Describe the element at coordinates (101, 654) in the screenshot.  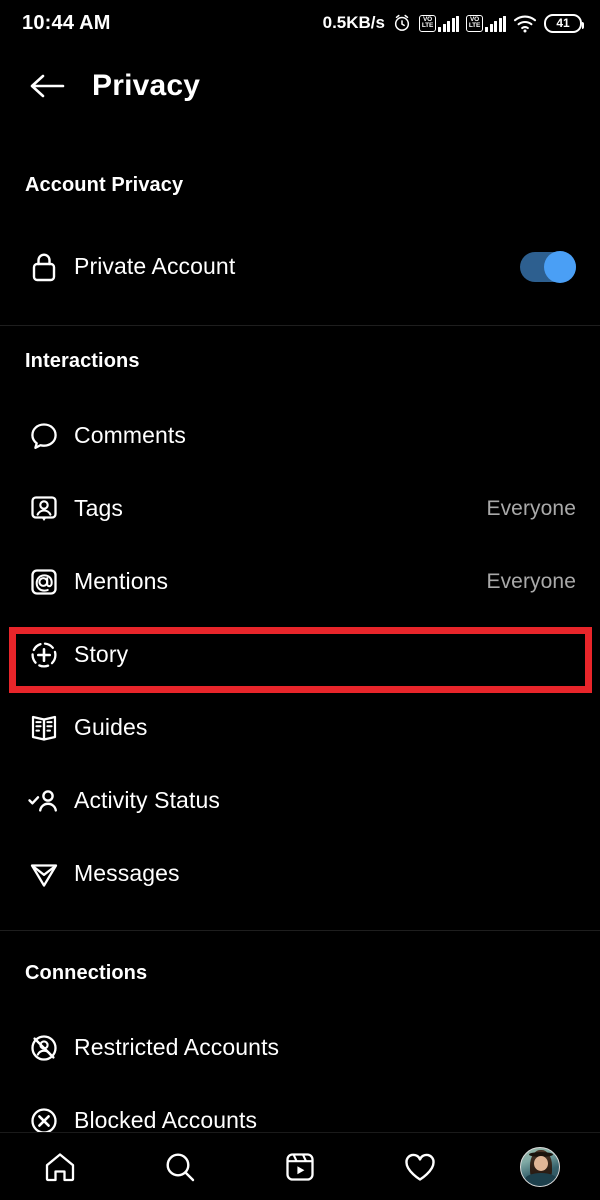
I see `row-label-story: Story` at that location.